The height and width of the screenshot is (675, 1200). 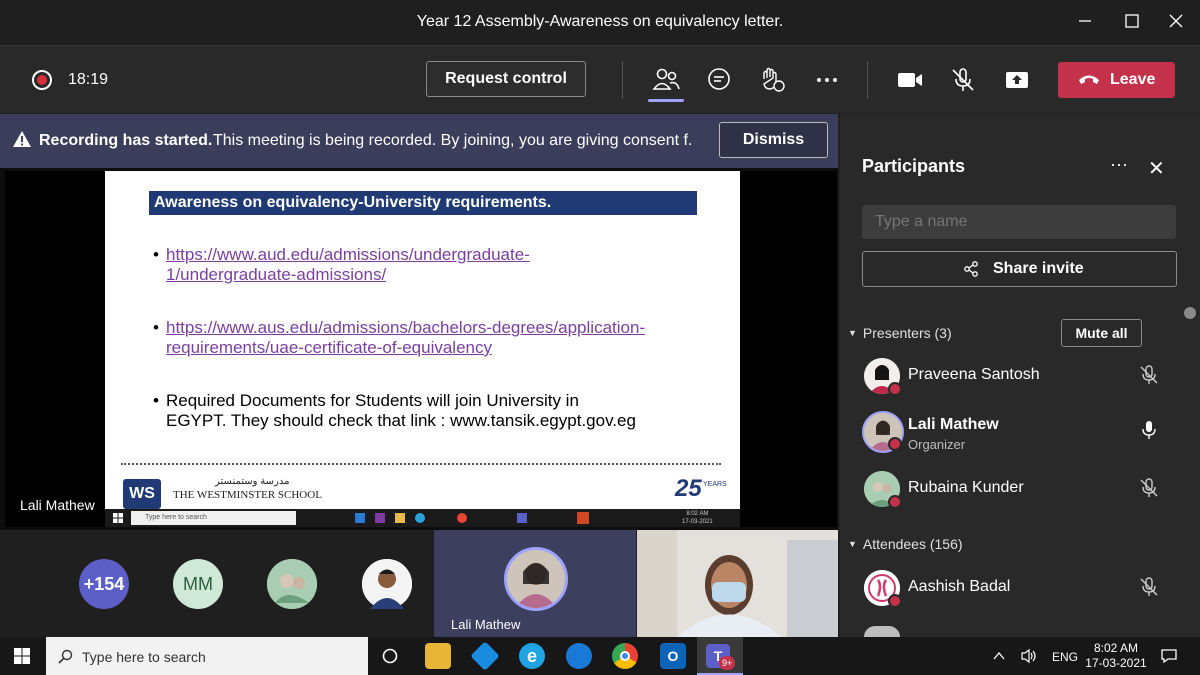 What do you see at coordinates (625, 656) in the screenshot?
I see `chrome-icon` at bounding box center [625, 656].